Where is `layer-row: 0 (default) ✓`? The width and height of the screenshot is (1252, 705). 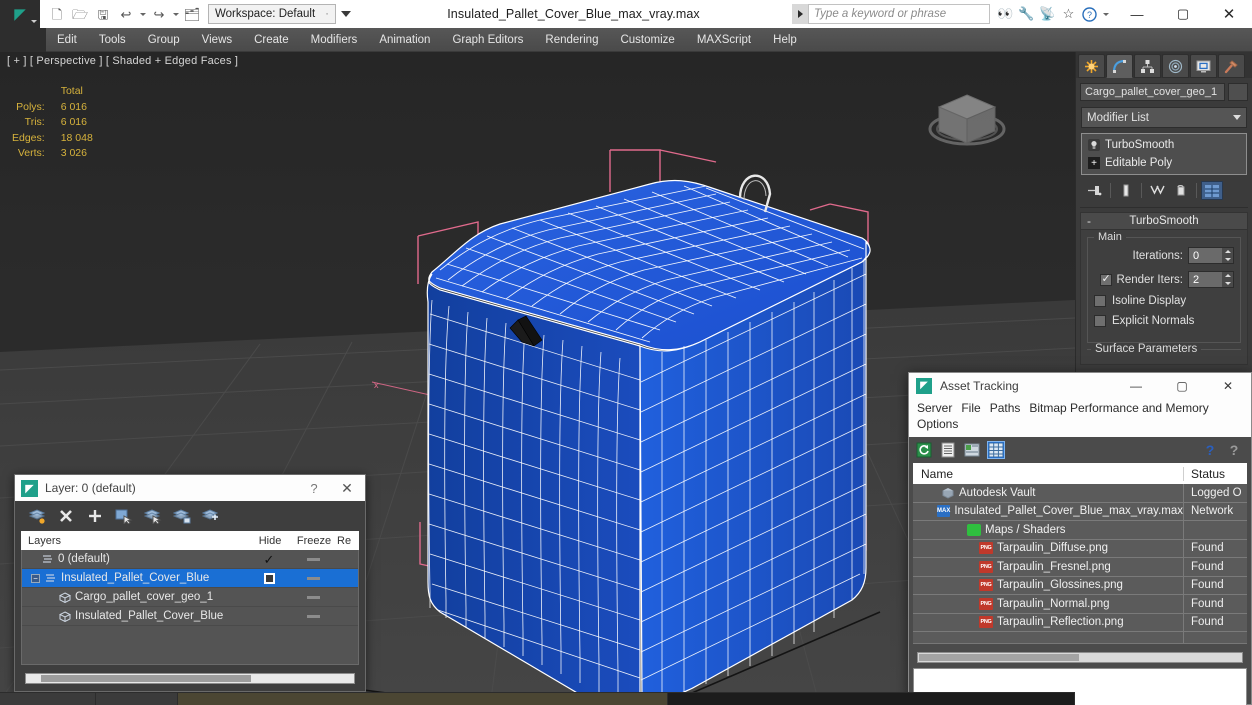 layer-row: 0 (default) ✓ is located at coordinates (190, 559).